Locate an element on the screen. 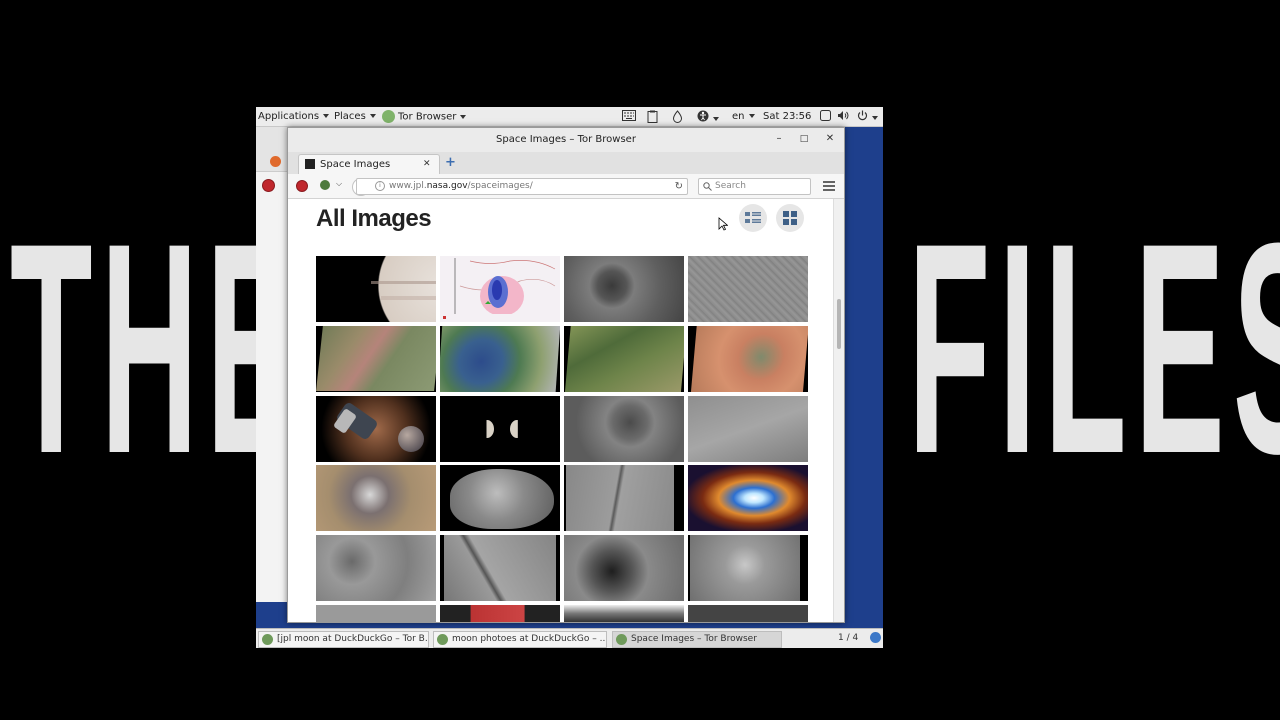 This screenshot has height=720, width=1280. window-titlebar: Space Images – Tor Browser – □ ✕ is located at coordinates (566, 140).